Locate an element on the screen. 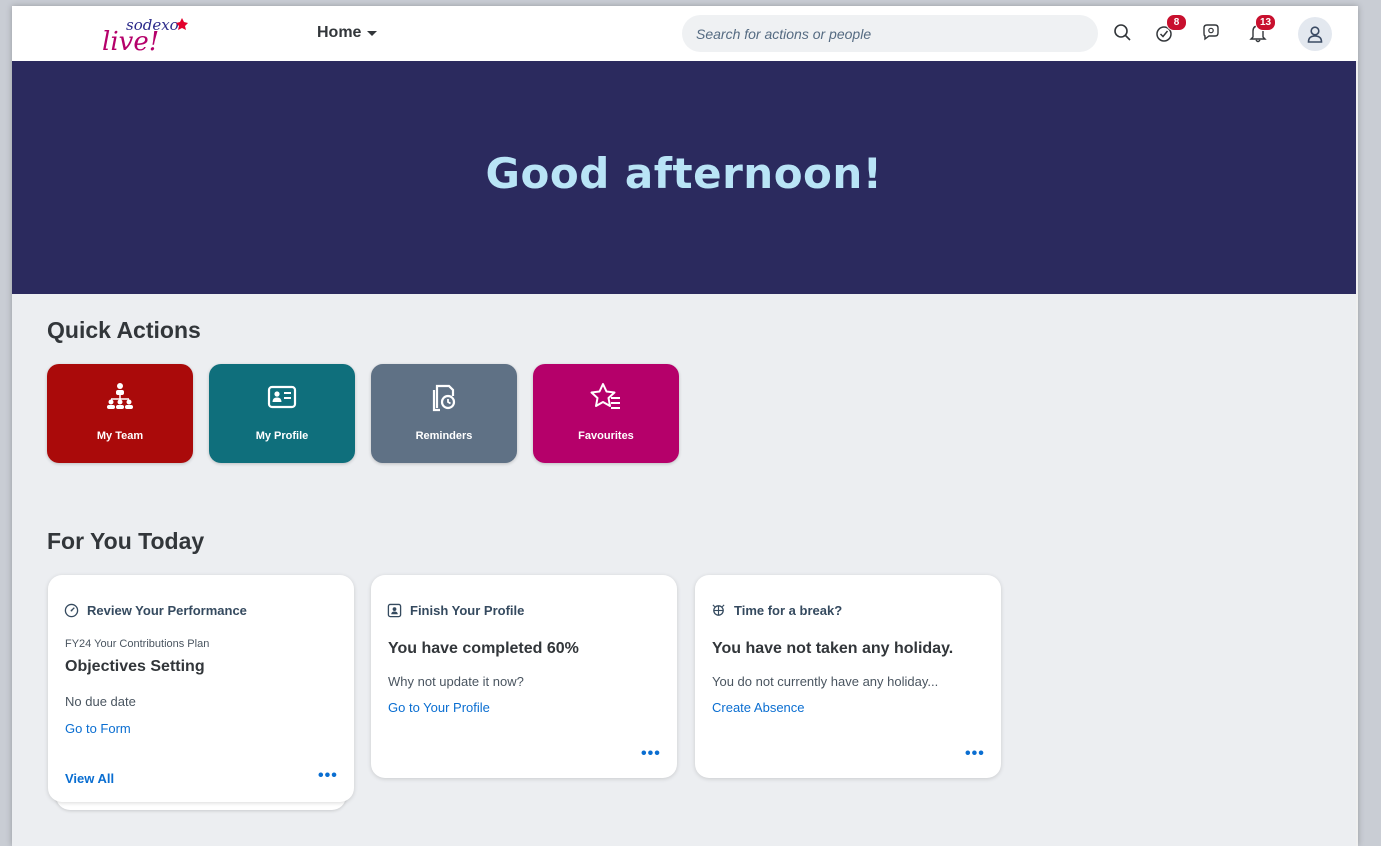 This screenshot has height=846, width=1381. quick-action-my-team: My Team is located at coordinates (120, 413).